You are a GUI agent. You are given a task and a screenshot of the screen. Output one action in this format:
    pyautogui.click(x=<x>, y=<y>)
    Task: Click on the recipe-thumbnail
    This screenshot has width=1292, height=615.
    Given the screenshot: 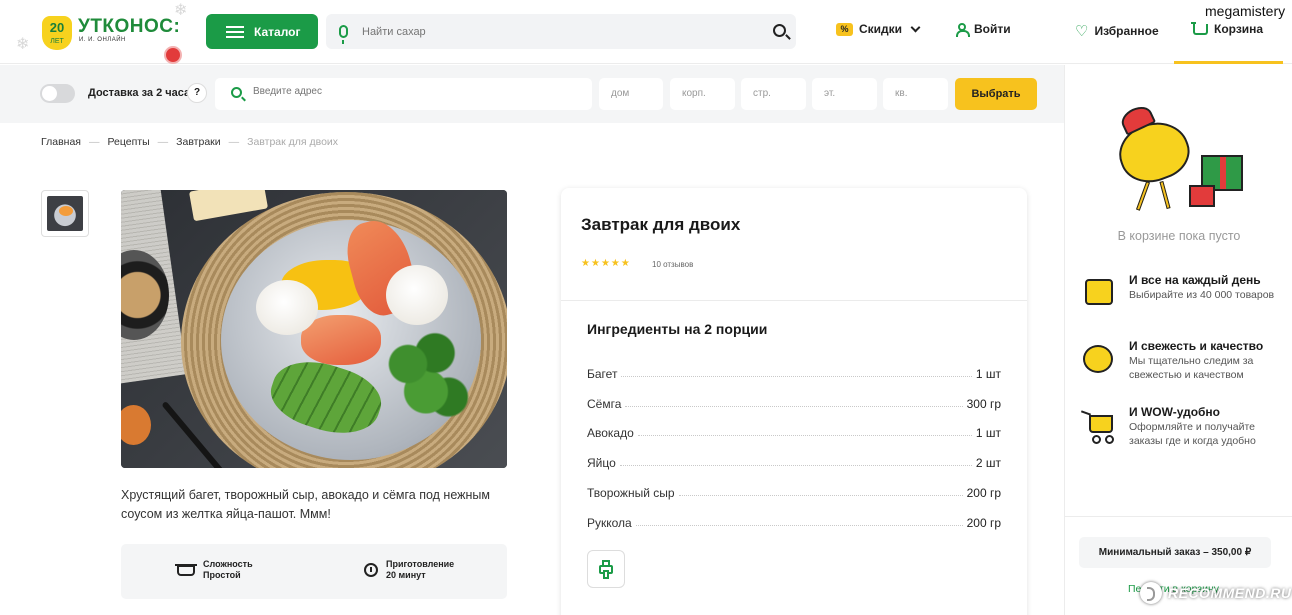 What is the action you would take?
    pyautogui.click(x=65, y=213)
    